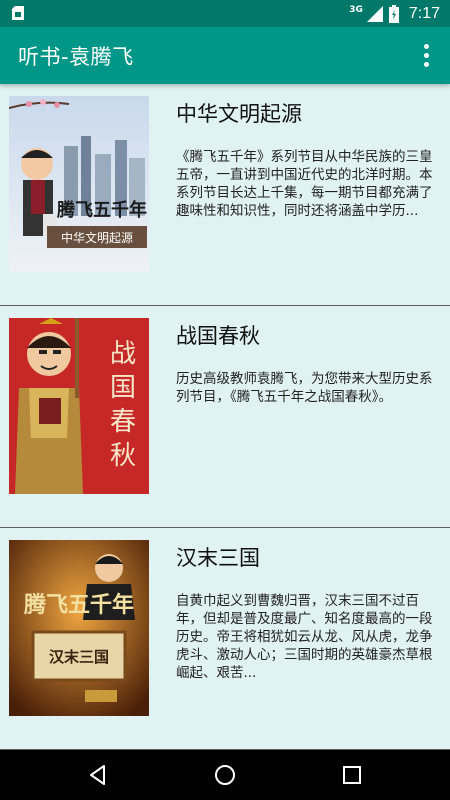 The width and height of the screenshot is (450, 800). What do you see at coordinates (356, 10) in the screenshot?
I see `network-type: 3G` at bounding box center [356, 10].